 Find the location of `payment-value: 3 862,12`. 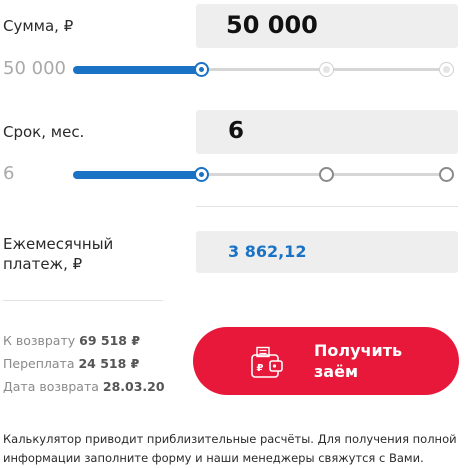

payment-value: 3 862,12 is located at coordinates (267, 251).